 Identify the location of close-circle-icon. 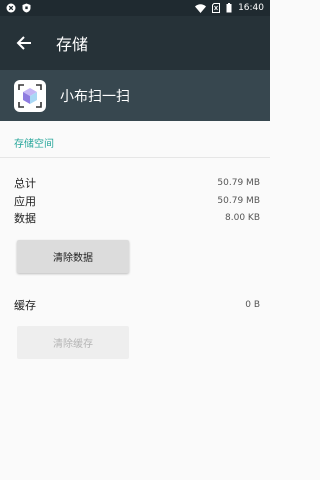
(11, 8).